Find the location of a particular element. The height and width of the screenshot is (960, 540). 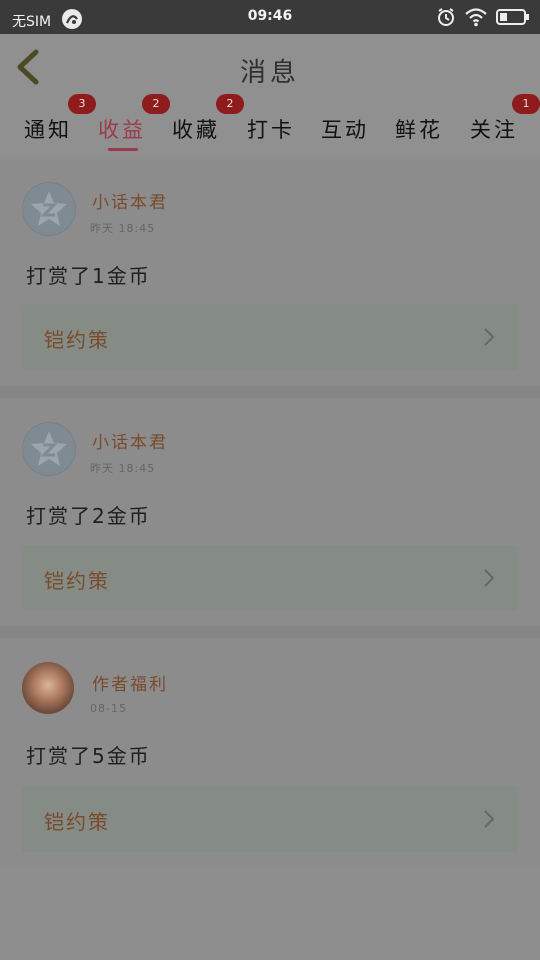

message-text: 打赏了1金币 is located at coordinates (88, 276).